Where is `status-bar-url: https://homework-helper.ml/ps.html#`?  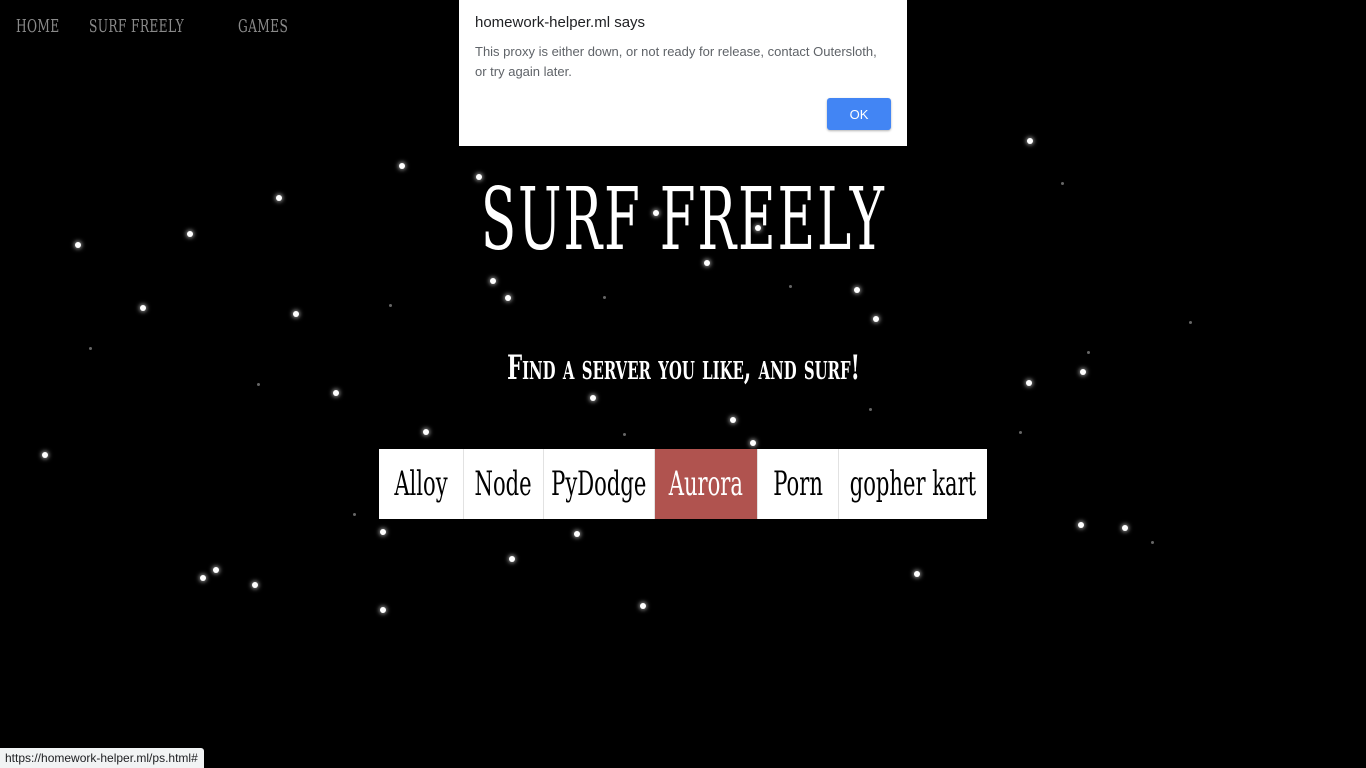
status-bar-url: https://homework-helper.ml/ps.html# is located at coordinates (102, 758).